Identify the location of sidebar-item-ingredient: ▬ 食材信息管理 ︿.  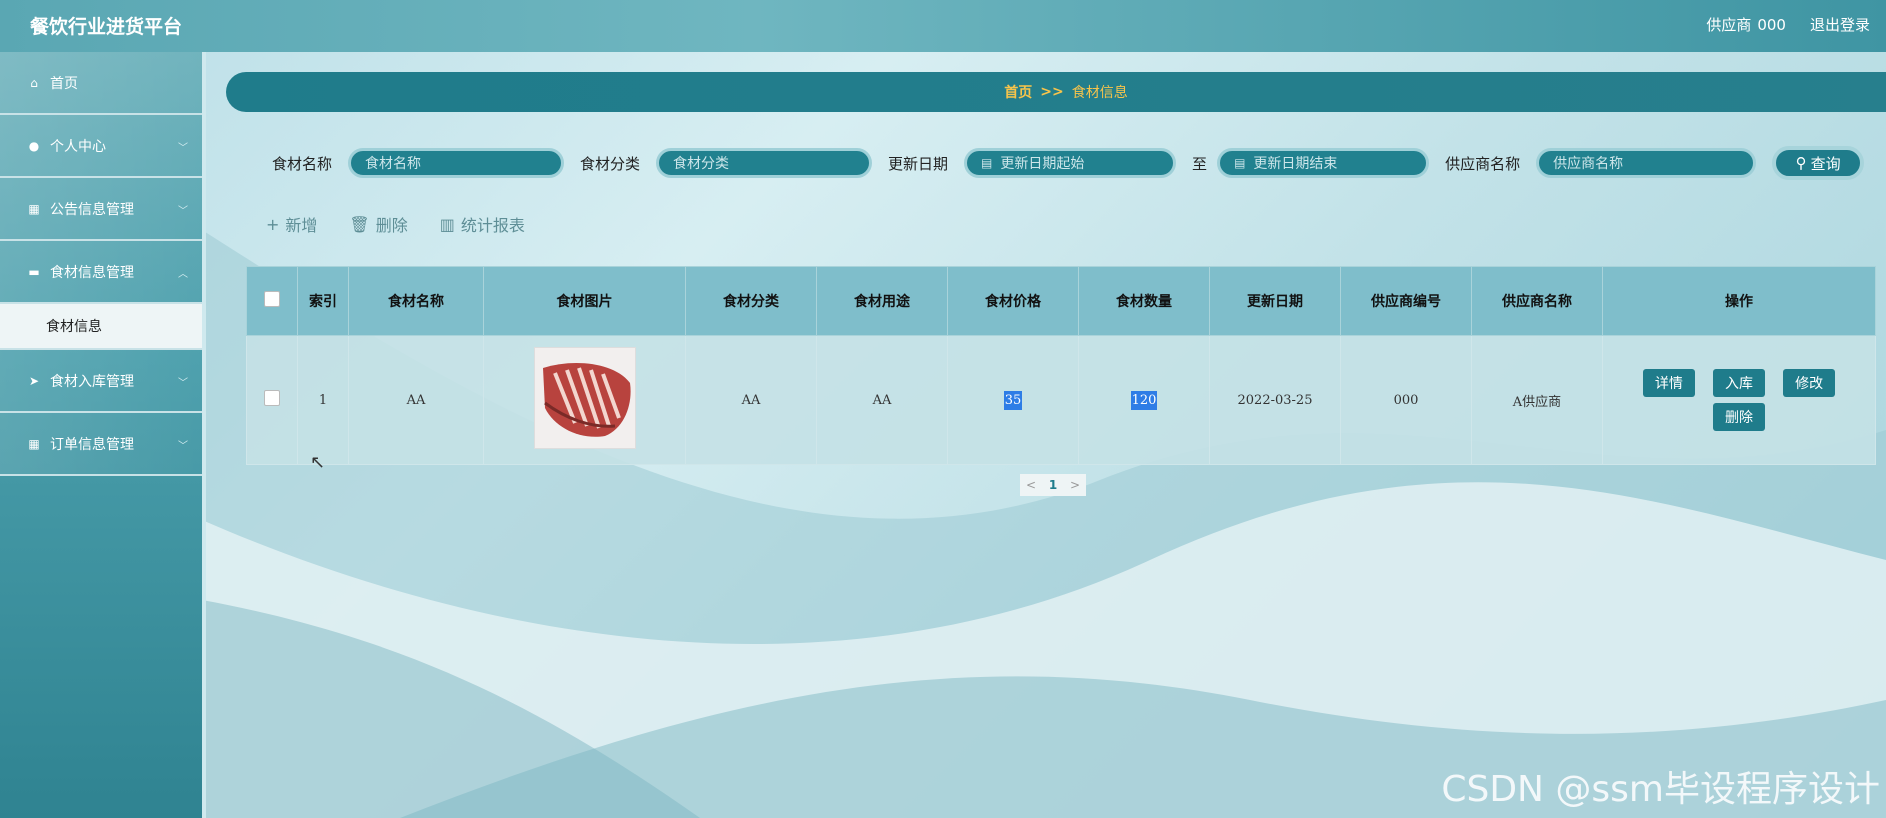
(101, 272).